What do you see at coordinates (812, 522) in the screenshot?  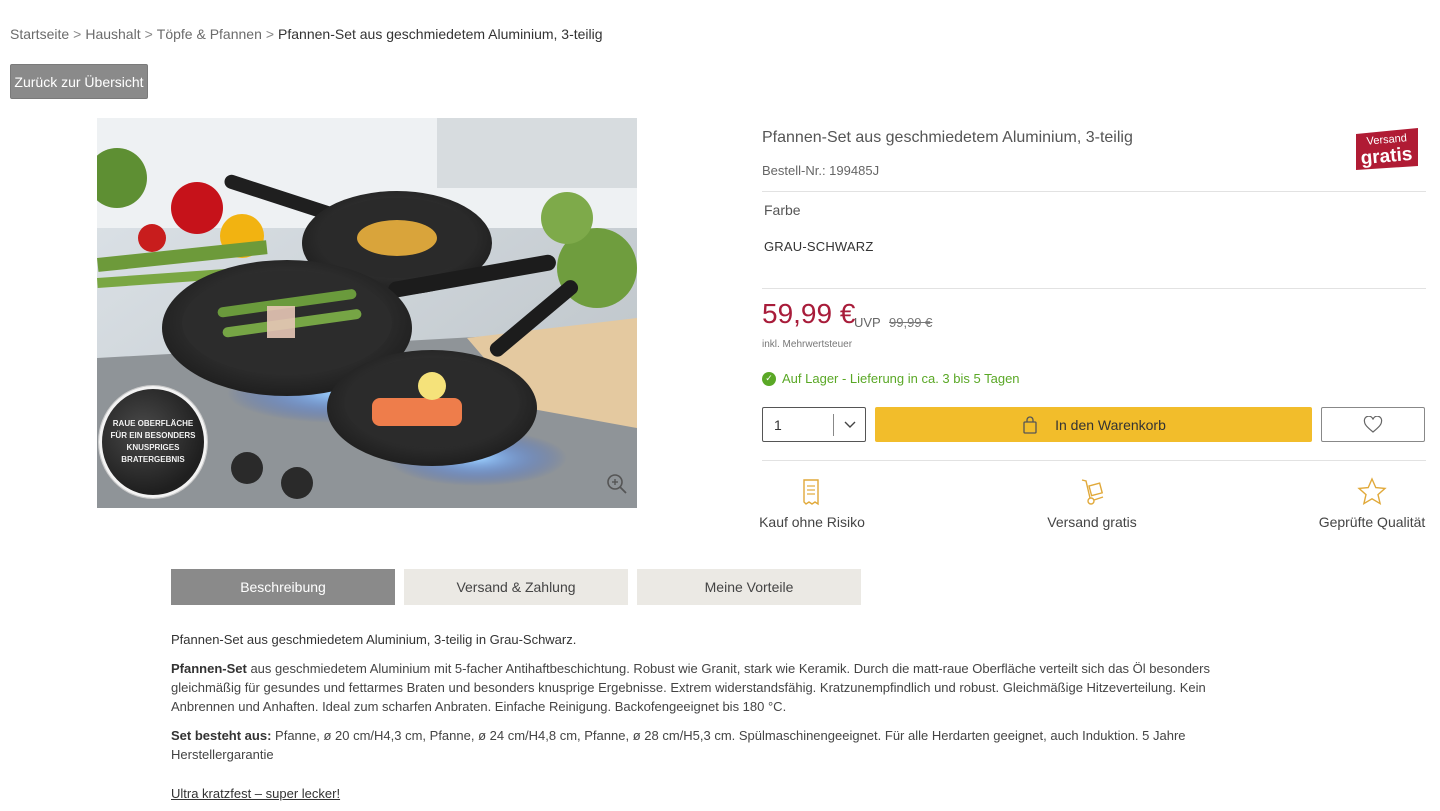 I see `usp-label: Kauf ohne Risiko` at bounding box center [812, 522].